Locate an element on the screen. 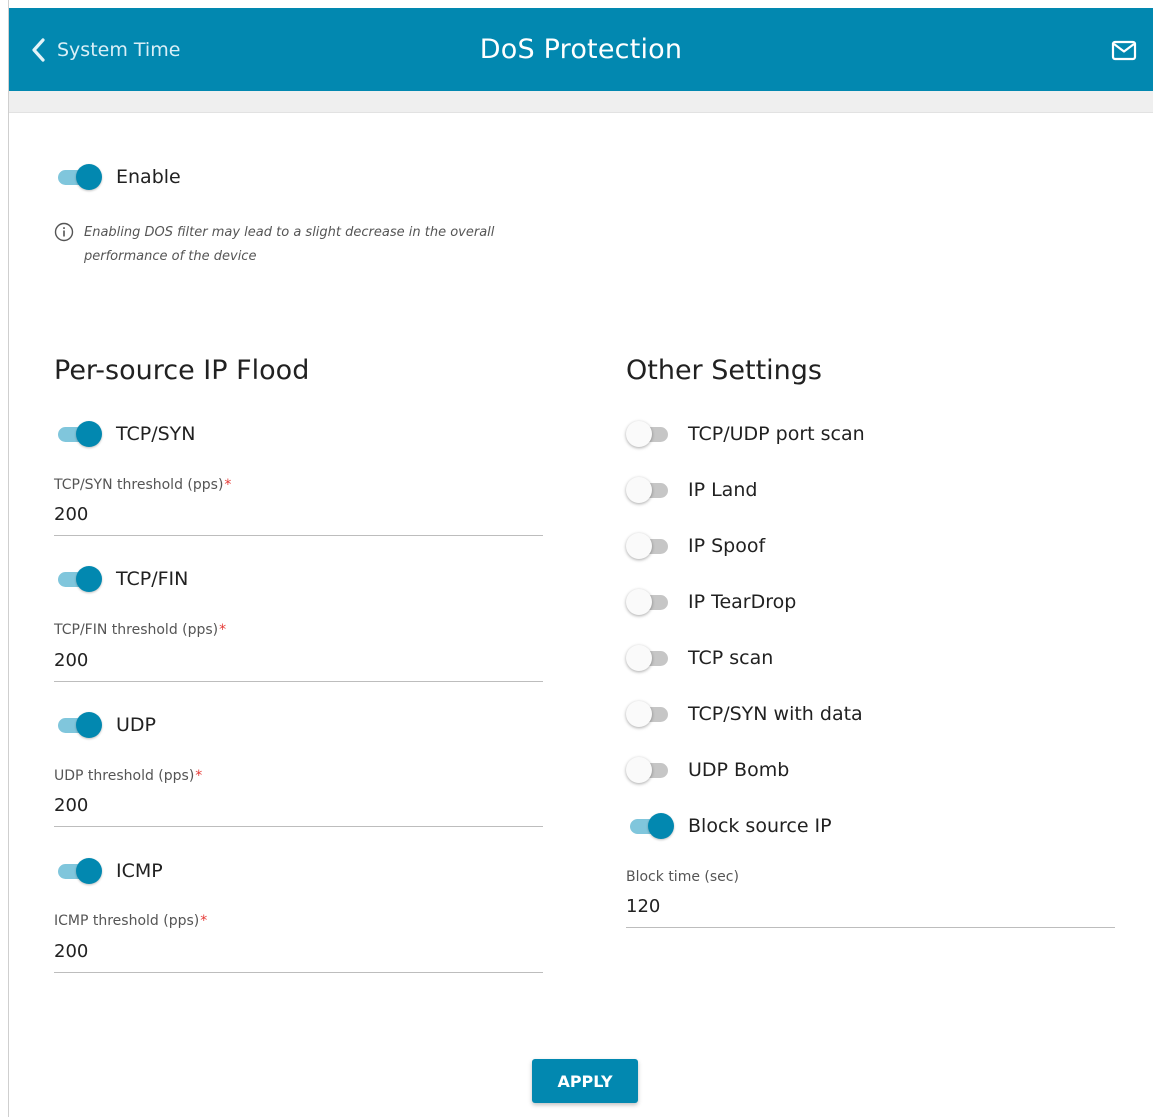  tcp-fin-toggle is located at coordinates (79, 579).